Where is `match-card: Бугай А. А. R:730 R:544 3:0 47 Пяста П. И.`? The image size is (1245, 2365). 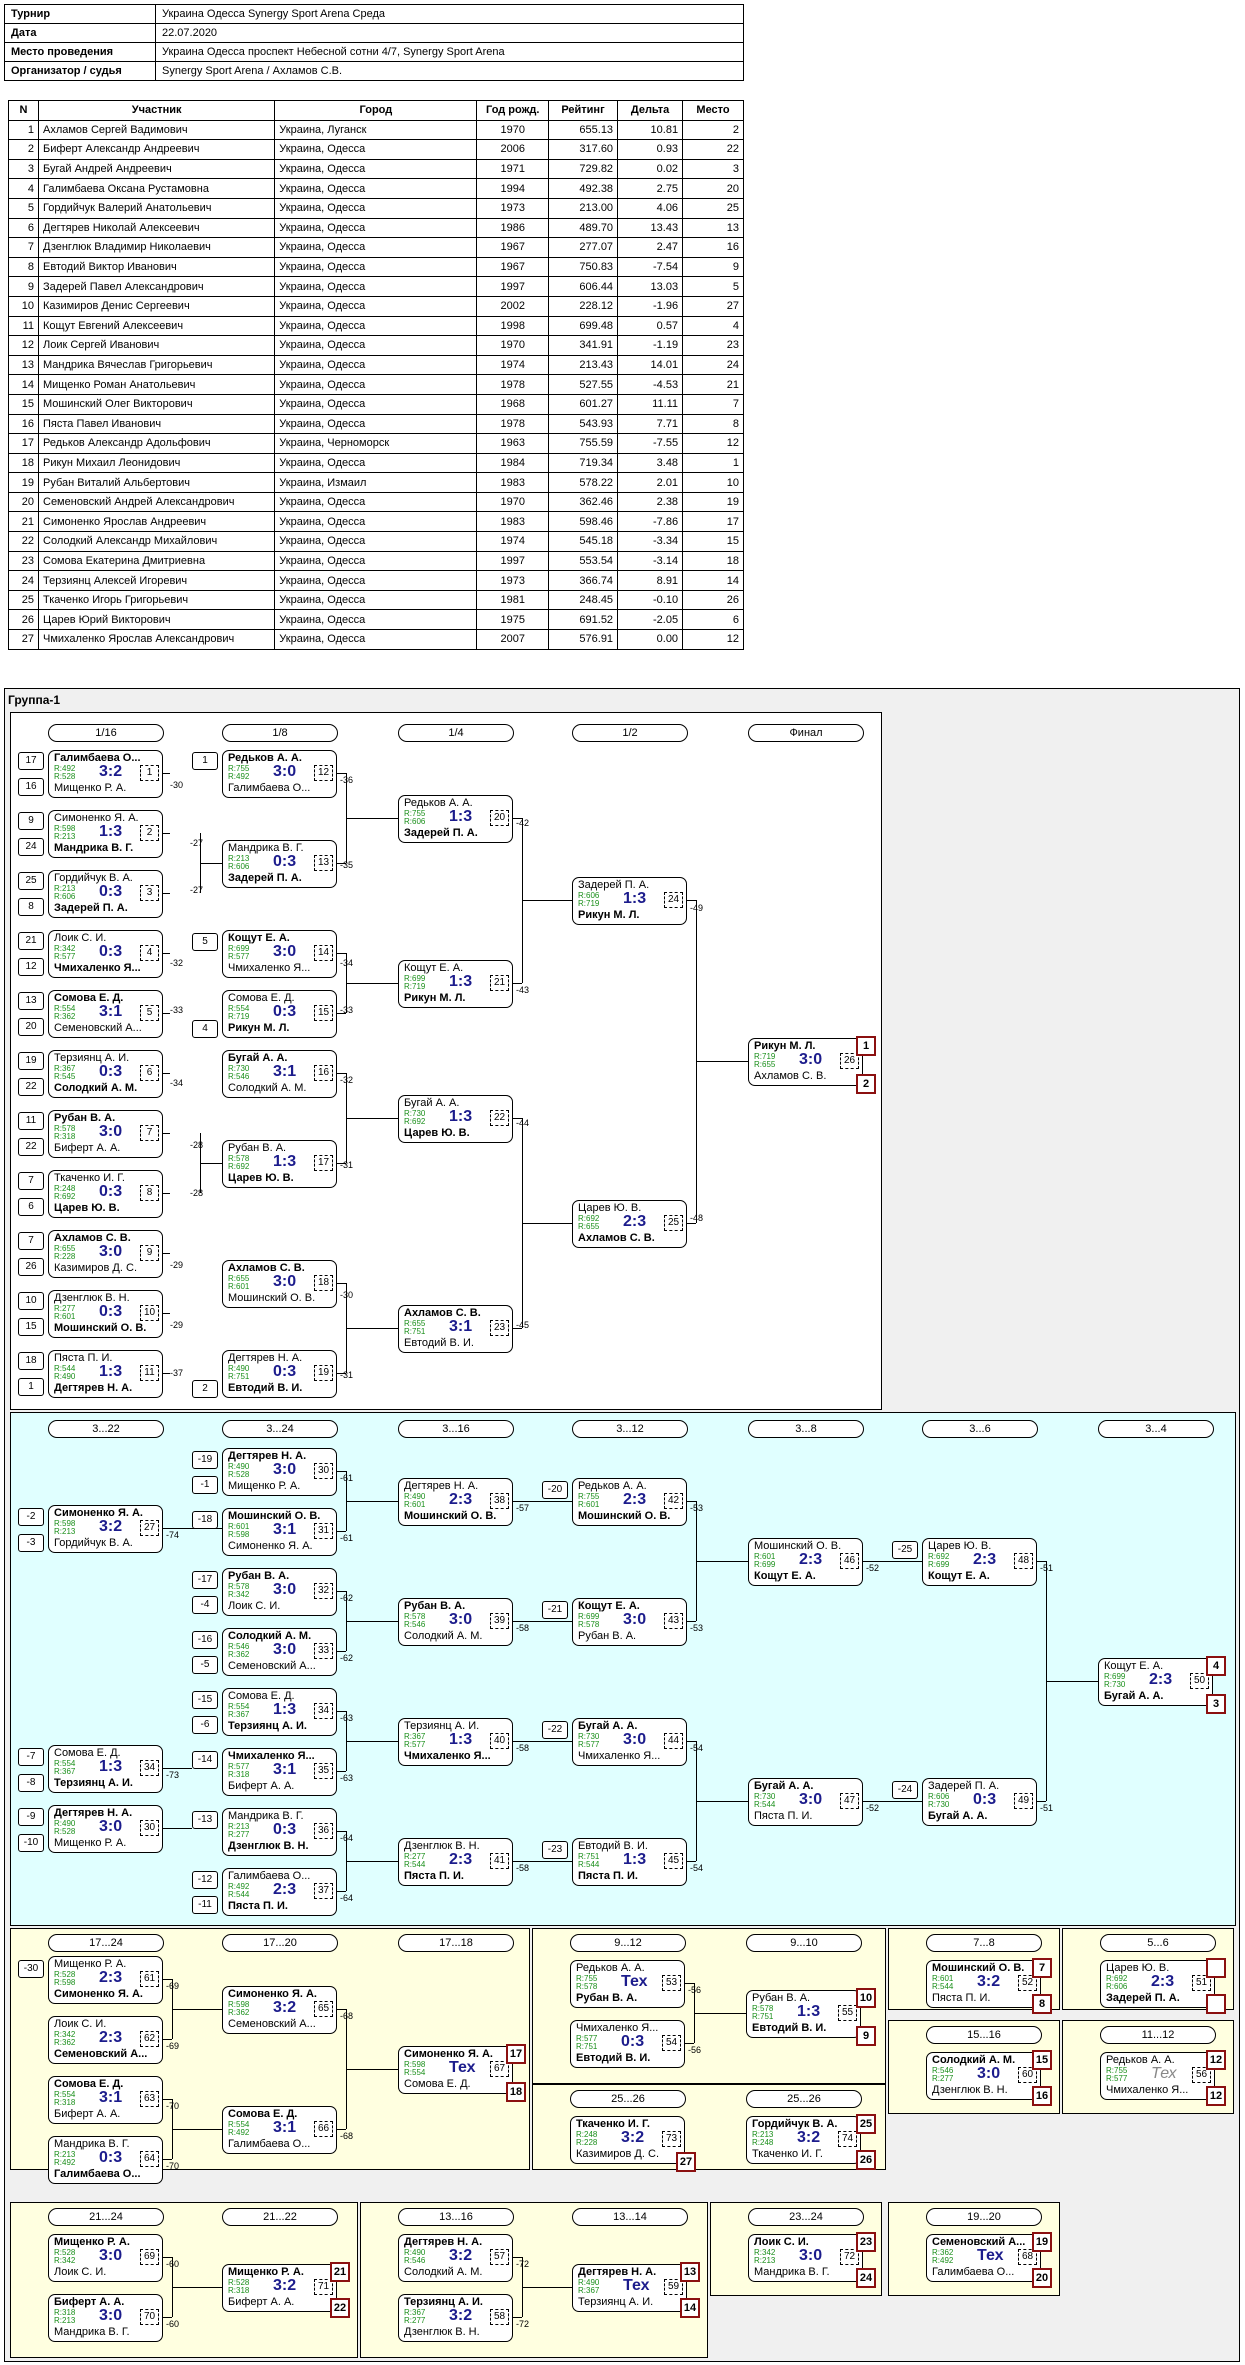
match-card: Бугай А. А. R:730 R:544 3:0 47 Пяста П. И. is located at coordinates (805, 1802).